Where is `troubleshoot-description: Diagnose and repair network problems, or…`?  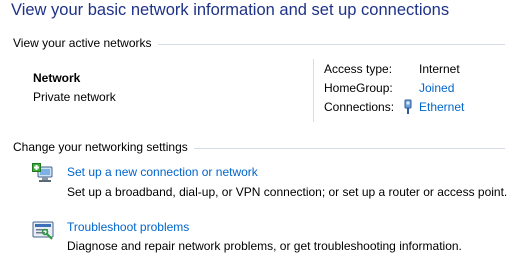
troubleshoot-description: Diagnose and repair network problems, or… is located at coordinates (264, 246).